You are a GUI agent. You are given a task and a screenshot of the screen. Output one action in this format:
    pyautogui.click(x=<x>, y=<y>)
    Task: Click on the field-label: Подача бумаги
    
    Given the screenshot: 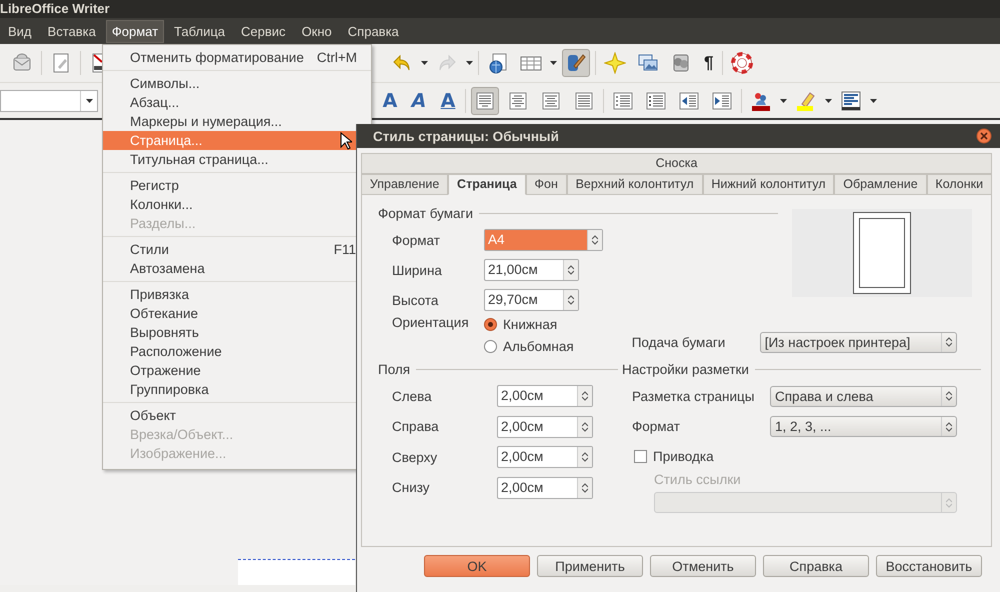 What is the action you would take?
    pyautogui.click(x=679, y=342)
    